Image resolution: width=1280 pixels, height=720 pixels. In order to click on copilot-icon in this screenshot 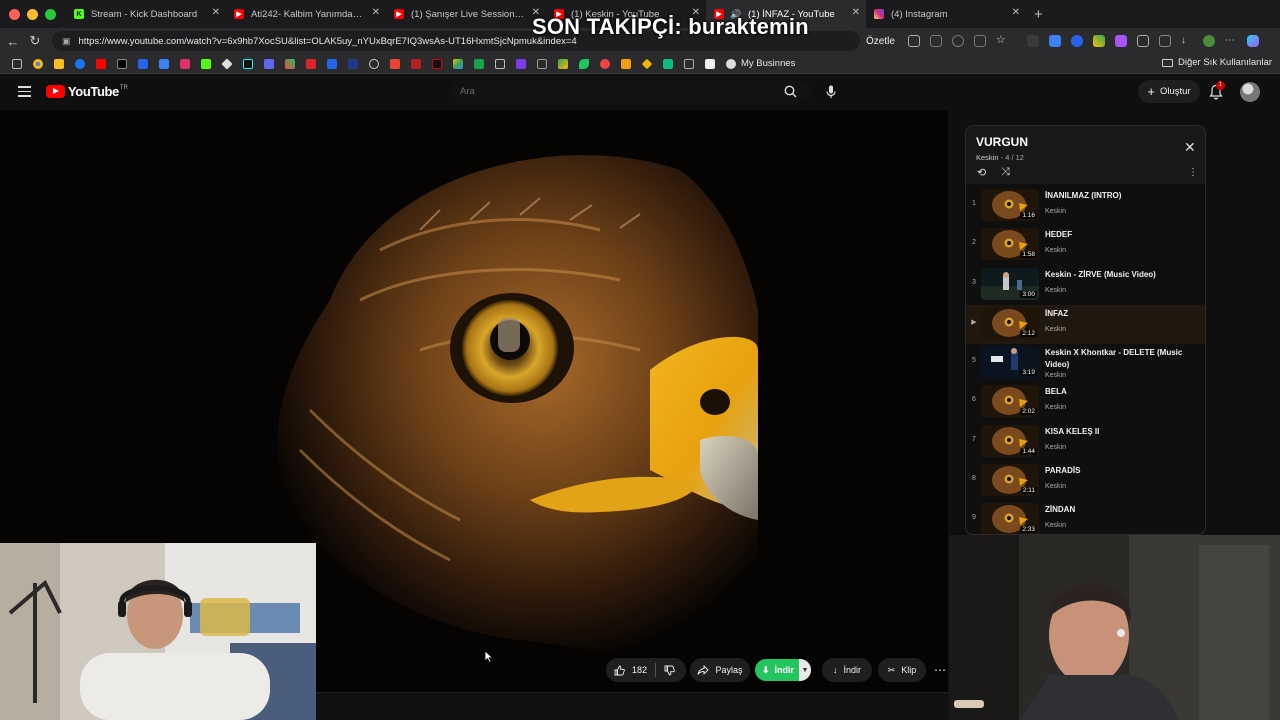, I will do `click(1252, 41)`.